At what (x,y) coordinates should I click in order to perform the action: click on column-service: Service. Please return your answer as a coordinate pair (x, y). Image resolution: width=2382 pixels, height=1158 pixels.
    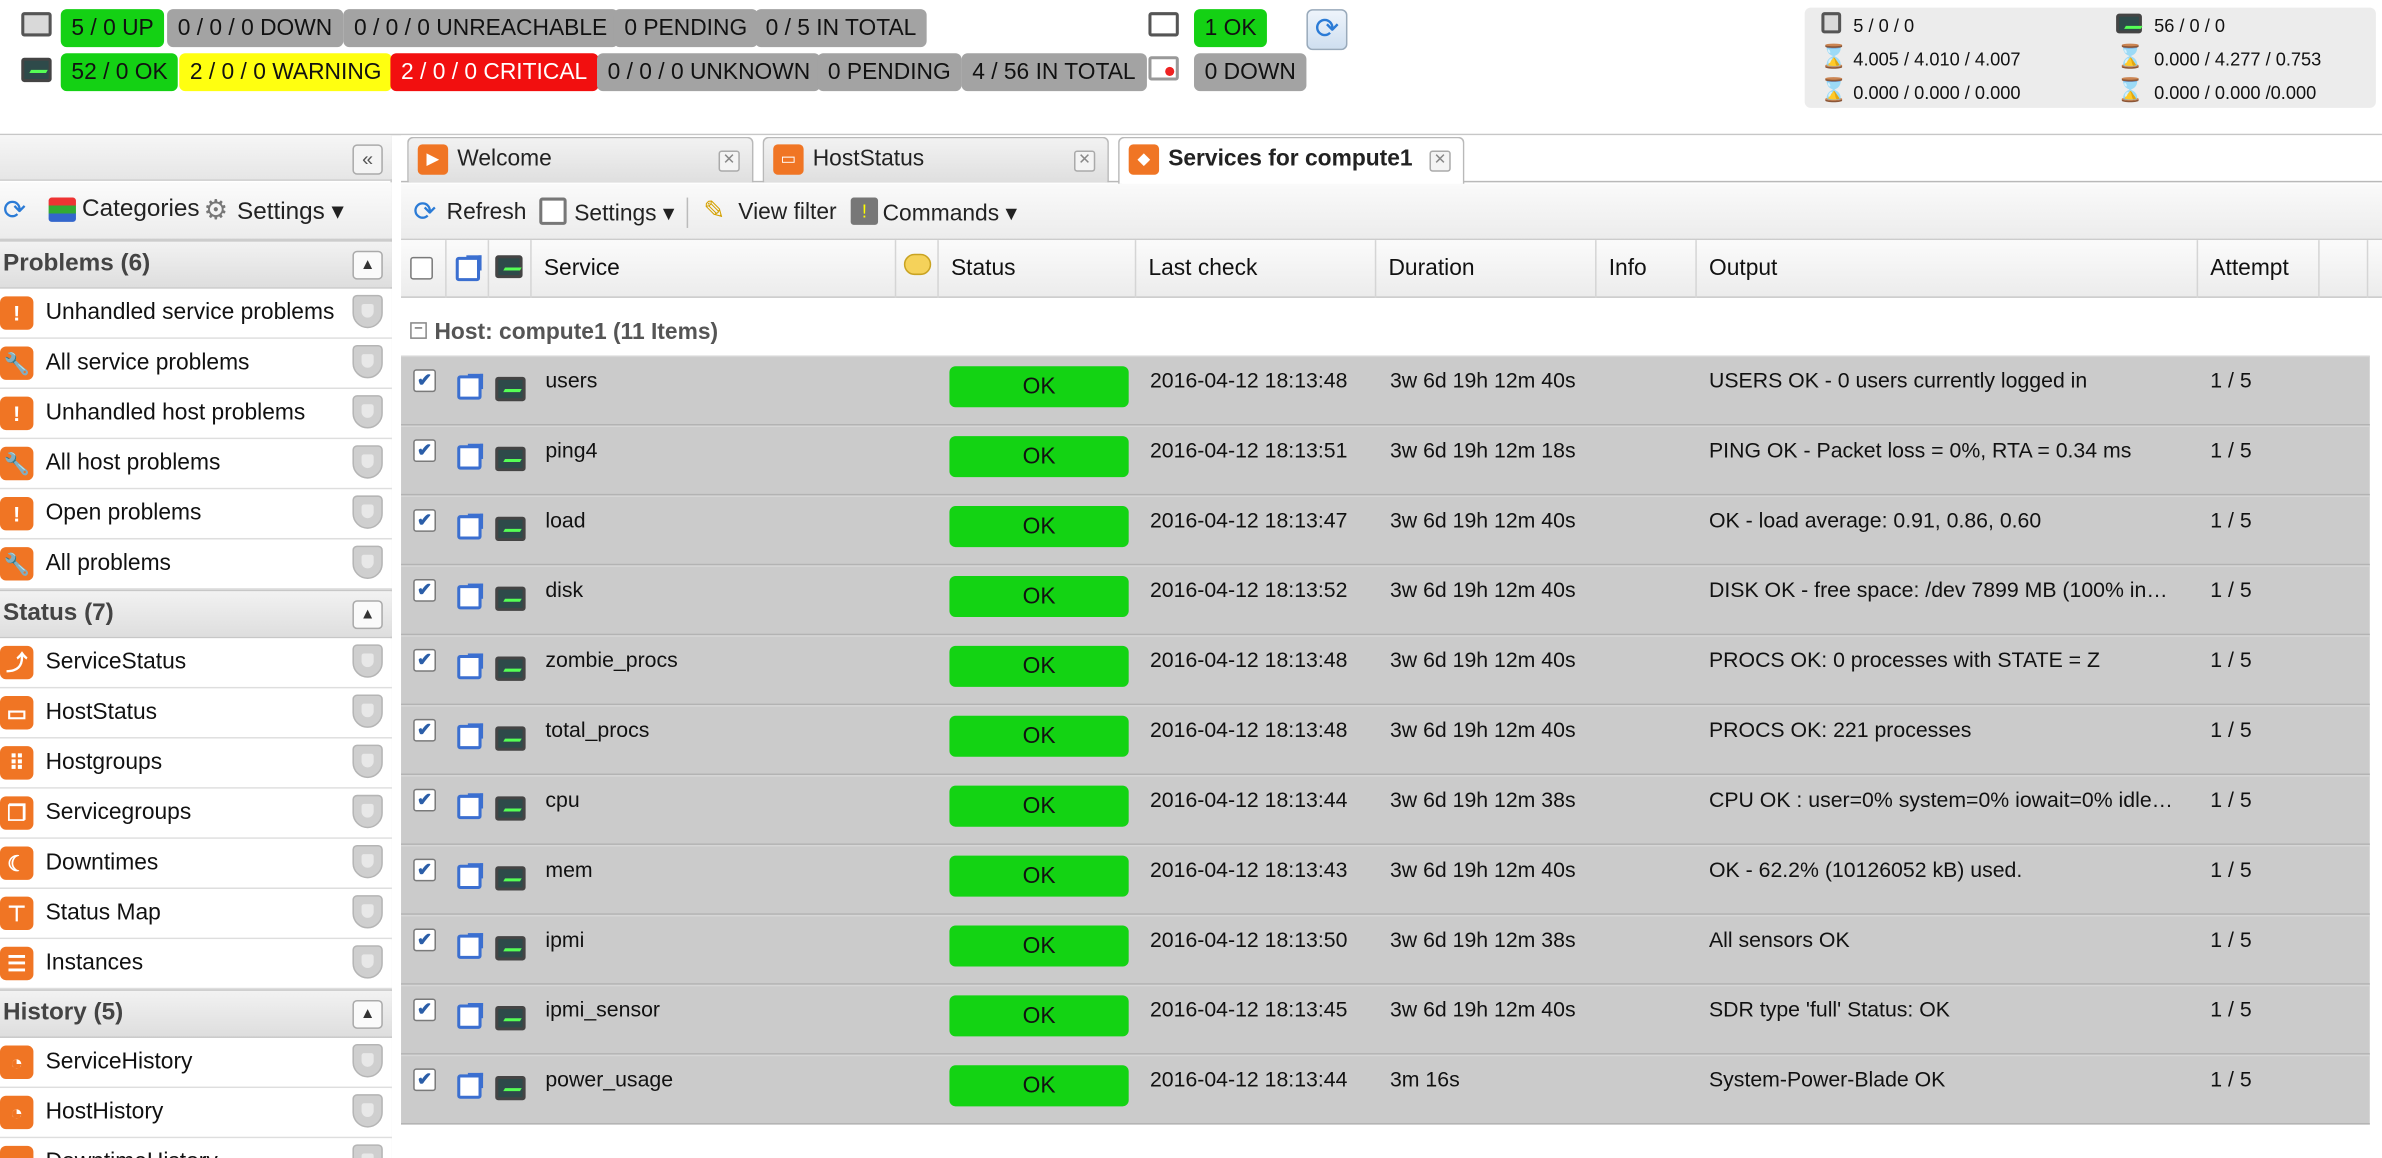
    Looking at the image, I should click on (714, 269).